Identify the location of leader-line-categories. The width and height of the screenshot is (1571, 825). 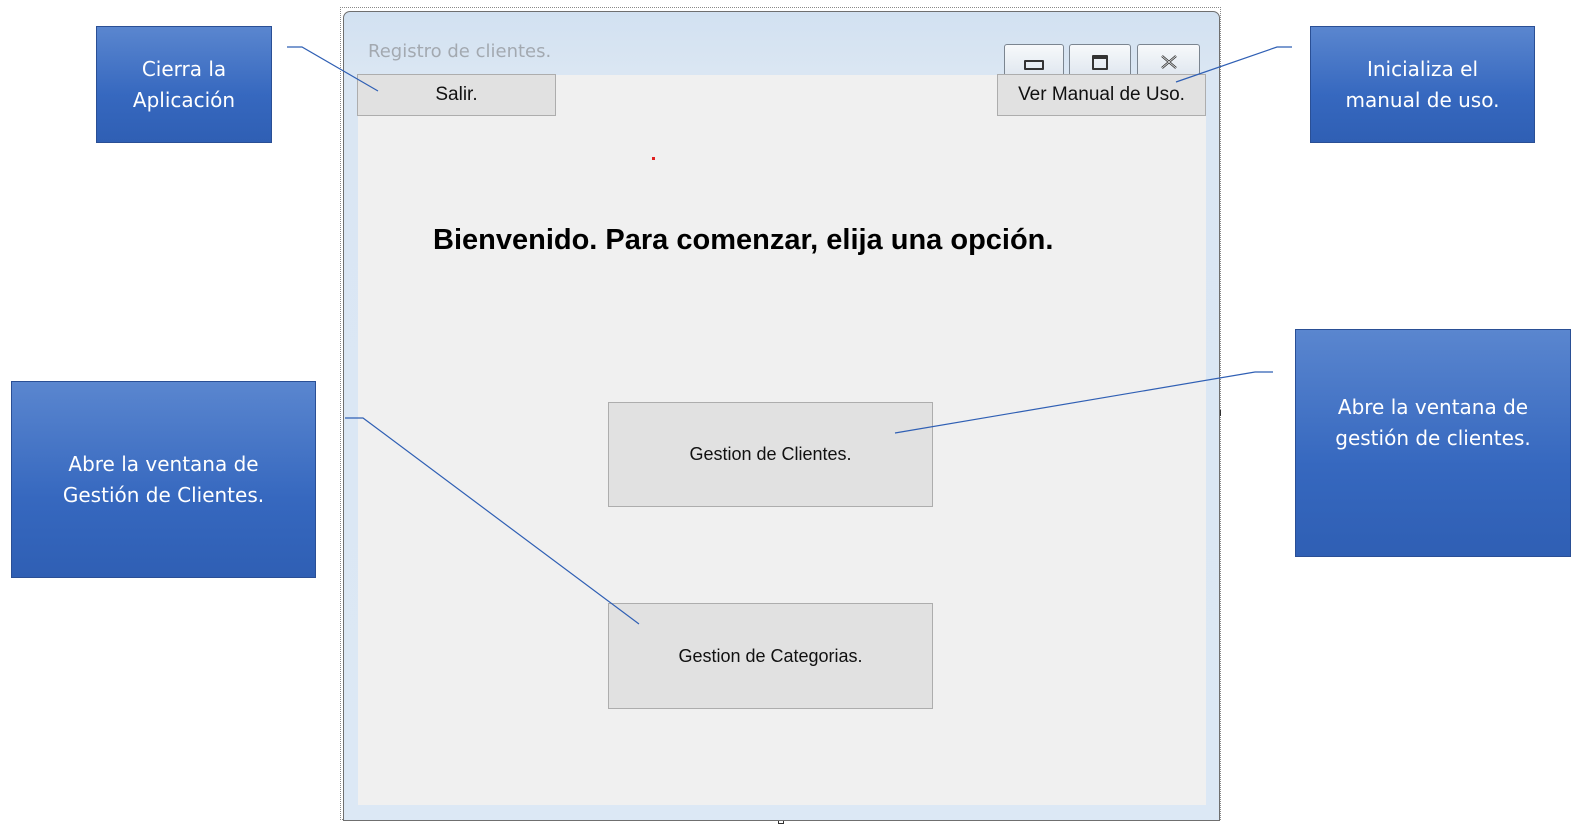
(492, 521).